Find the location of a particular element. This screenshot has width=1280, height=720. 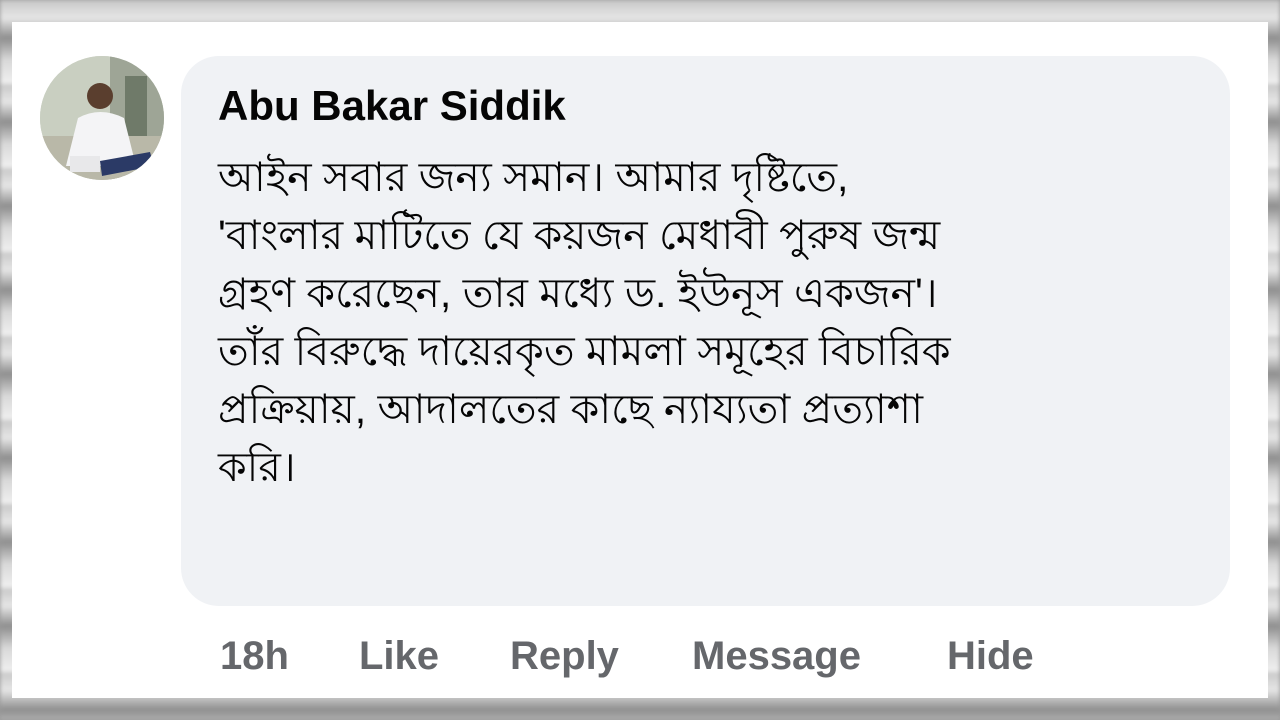

reply-button: Reply is located at coordinates (564, 656).